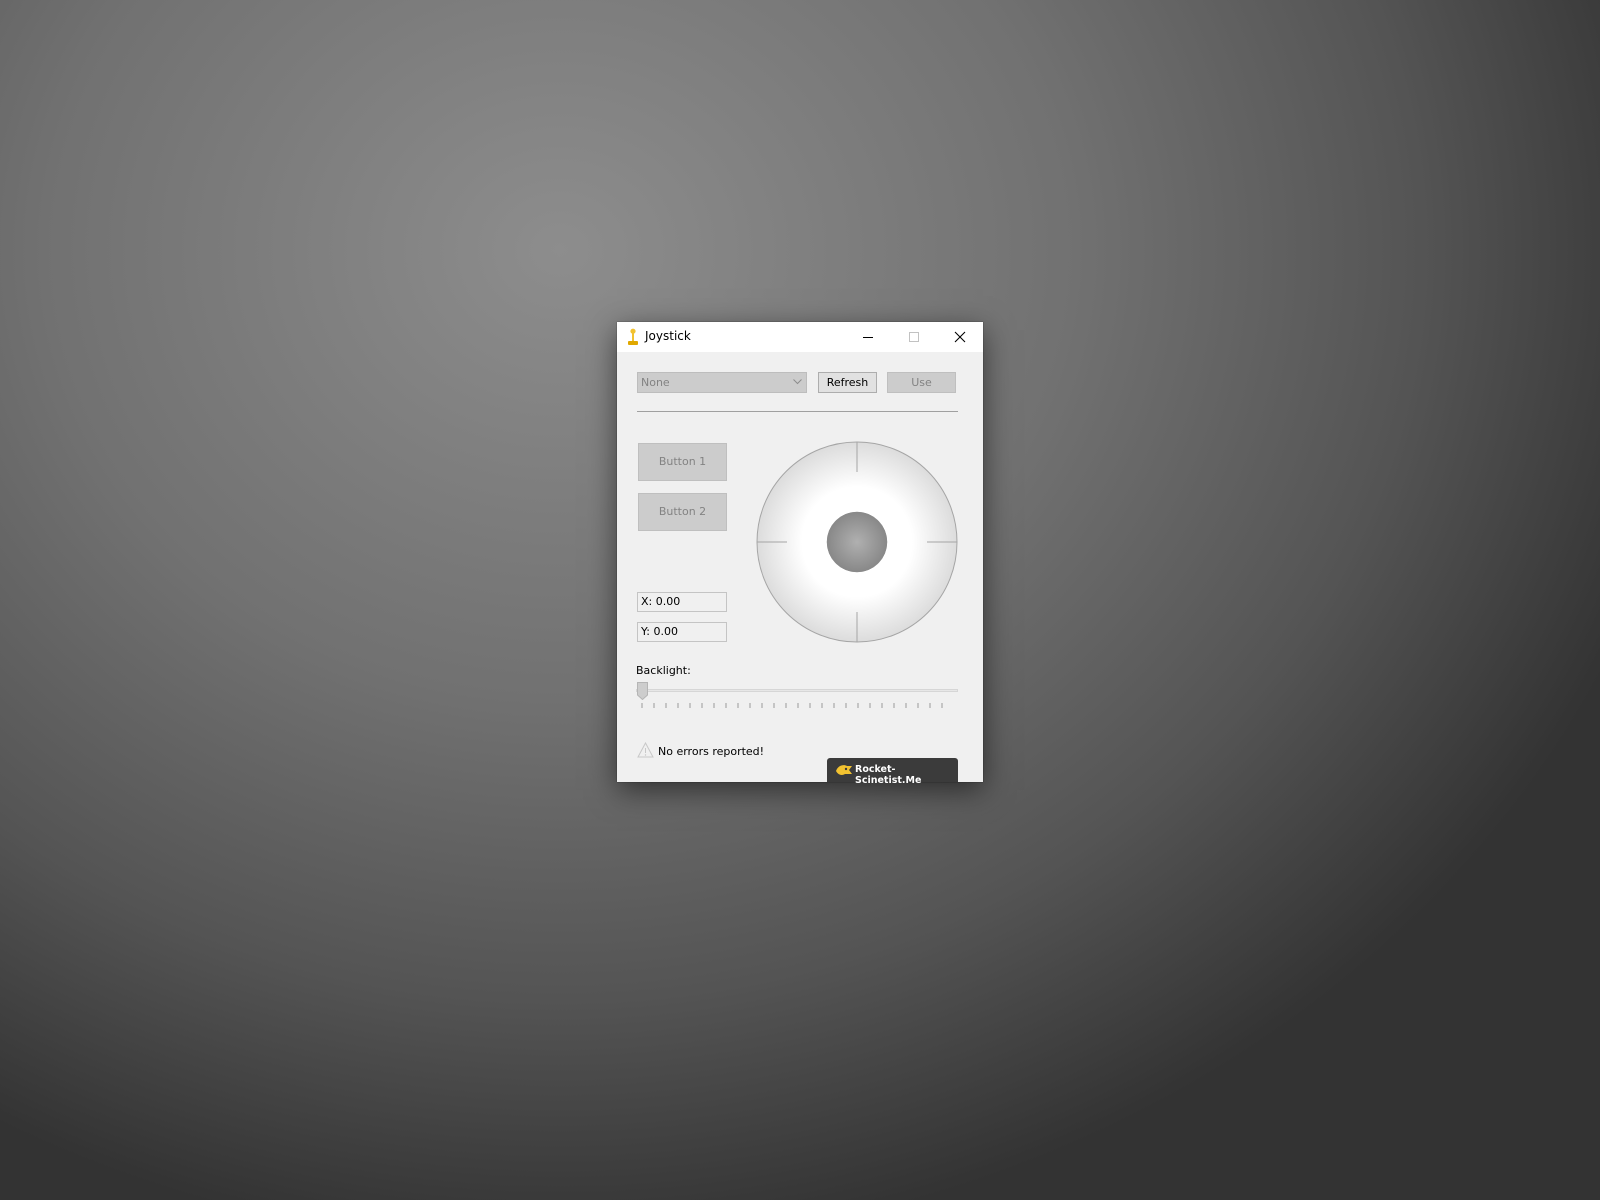 The width and height of the screenshot is (1600, 1200). Describe the element at coordinates (655, 382) in the screenshot. I see `device-select-value: None` at that location.